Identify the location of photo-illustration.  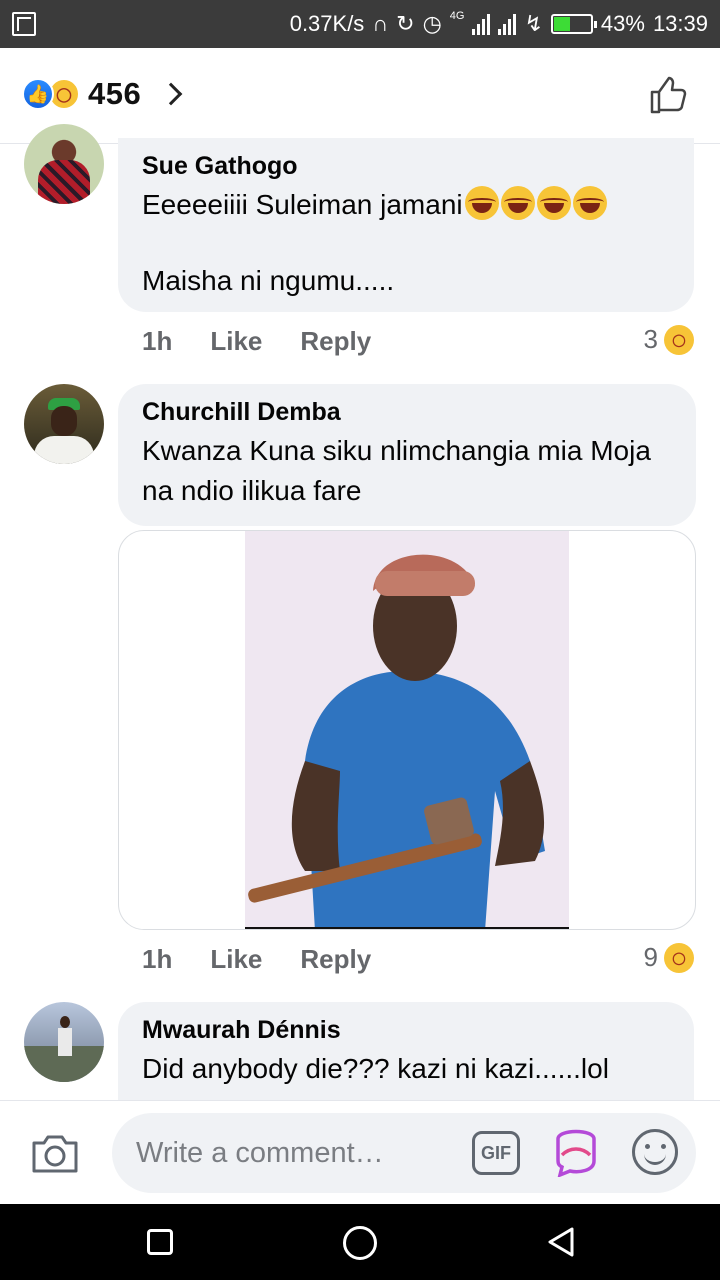
(407, 730).